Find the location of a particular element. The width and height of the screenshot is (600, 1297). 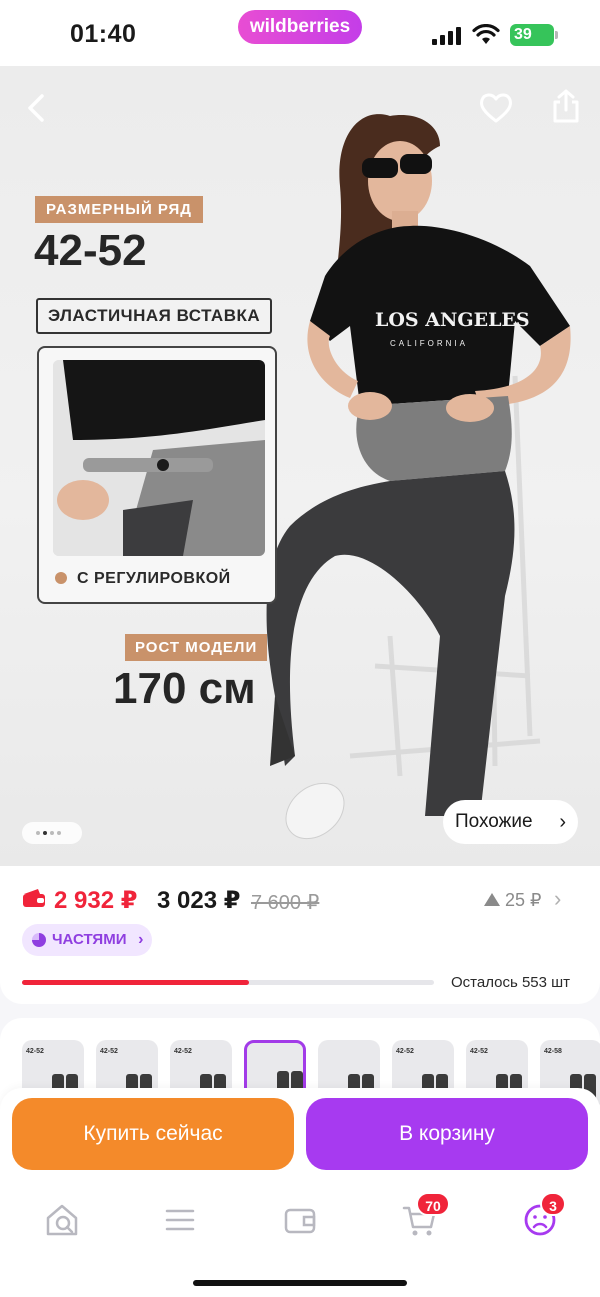

similar-products-button: Похожие › is located at coordinates (510, 822).